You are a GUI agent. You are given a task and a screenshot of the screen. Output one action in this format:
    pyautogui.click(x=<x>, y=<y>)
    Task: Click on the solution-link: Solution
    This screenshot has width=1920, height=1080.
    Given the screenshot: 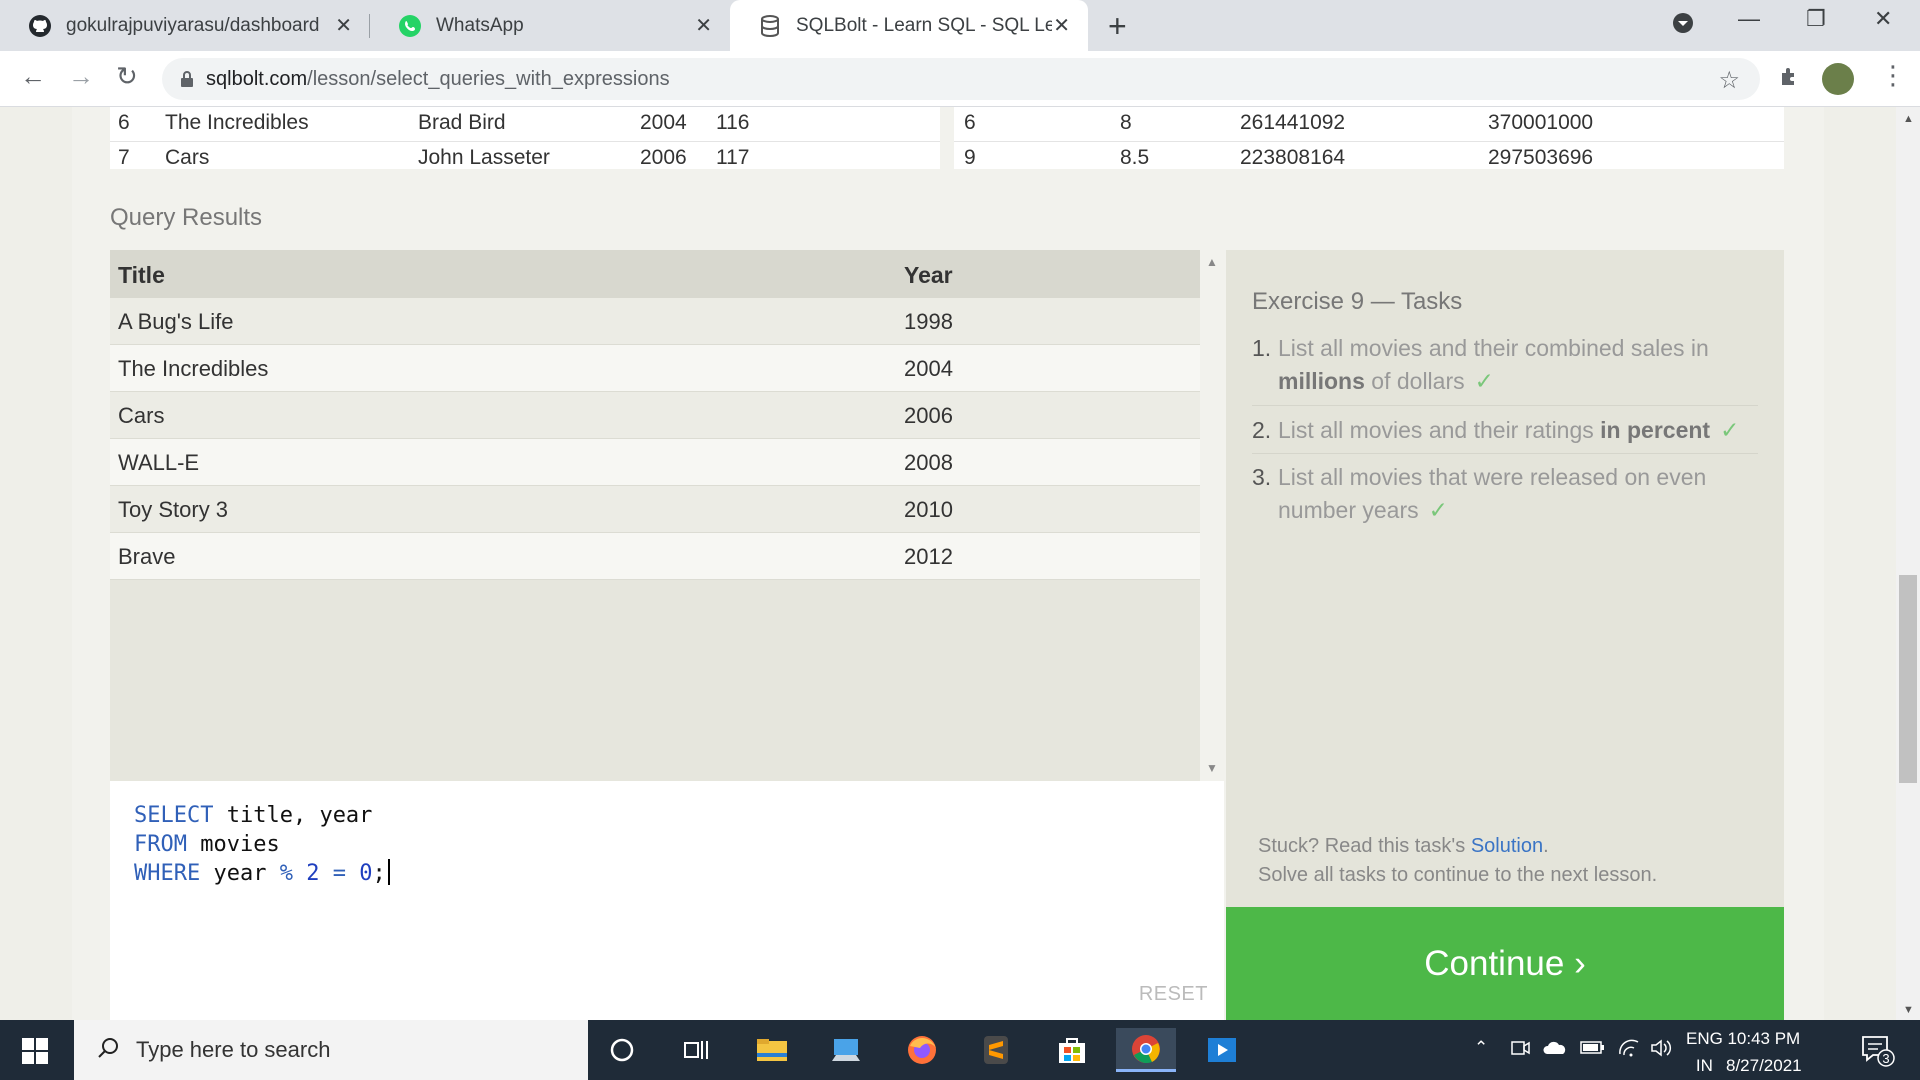 What is the action you would take?
    pyautogui.click(x=1507, y=846)
    